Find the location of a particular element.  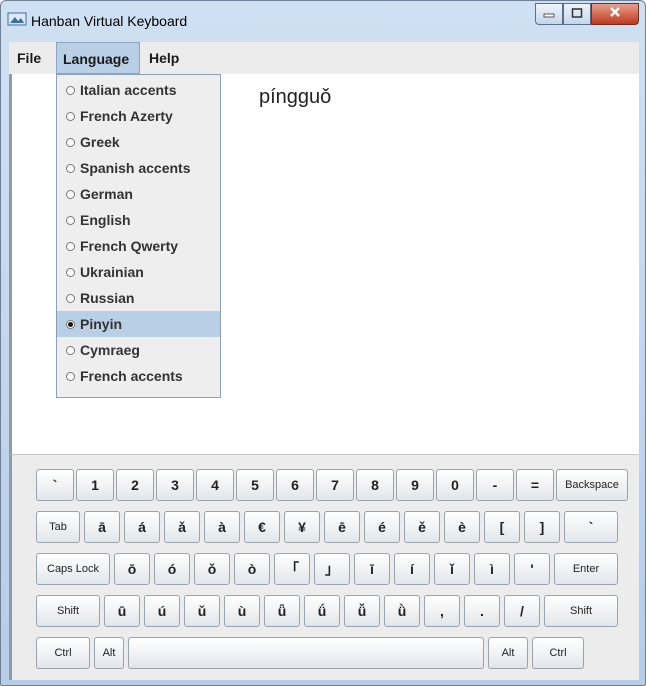

key-6: 6 is located at coordinates (295, 485).